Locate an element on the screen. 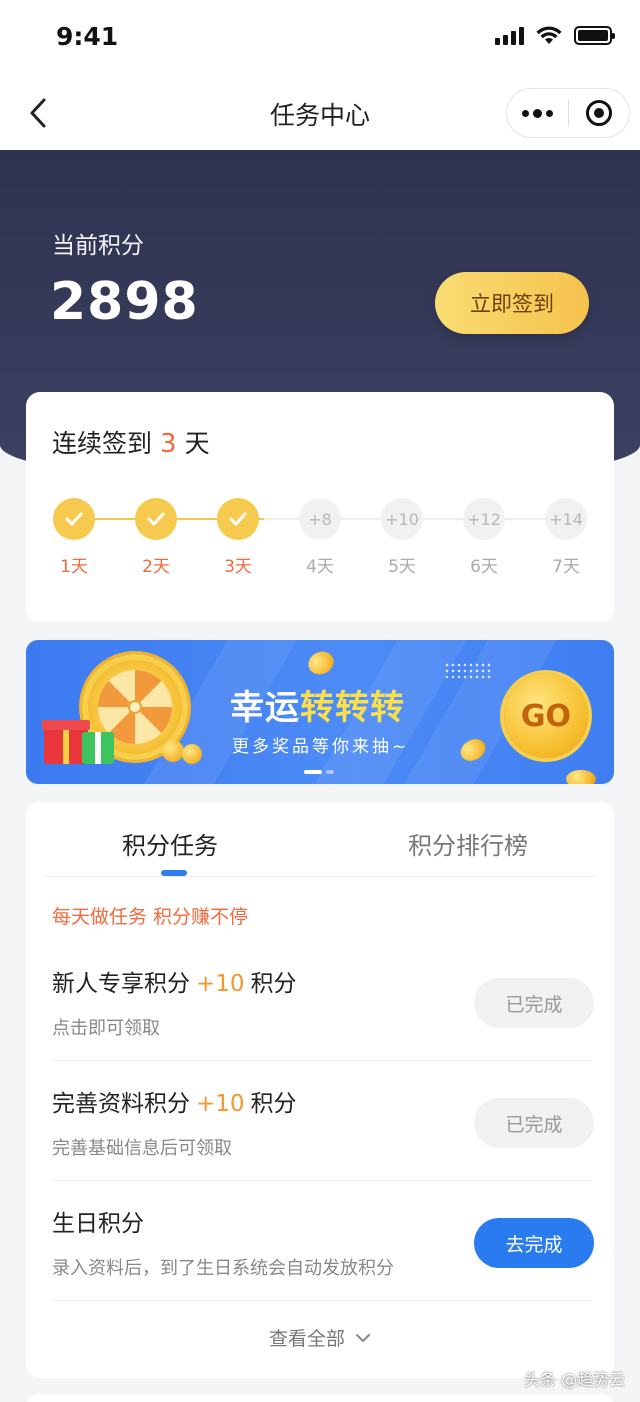 The width and height of the screenshot is (640, 1402). tab-points-ranking: 积分排行榜 is located at coordinates (468, 843).